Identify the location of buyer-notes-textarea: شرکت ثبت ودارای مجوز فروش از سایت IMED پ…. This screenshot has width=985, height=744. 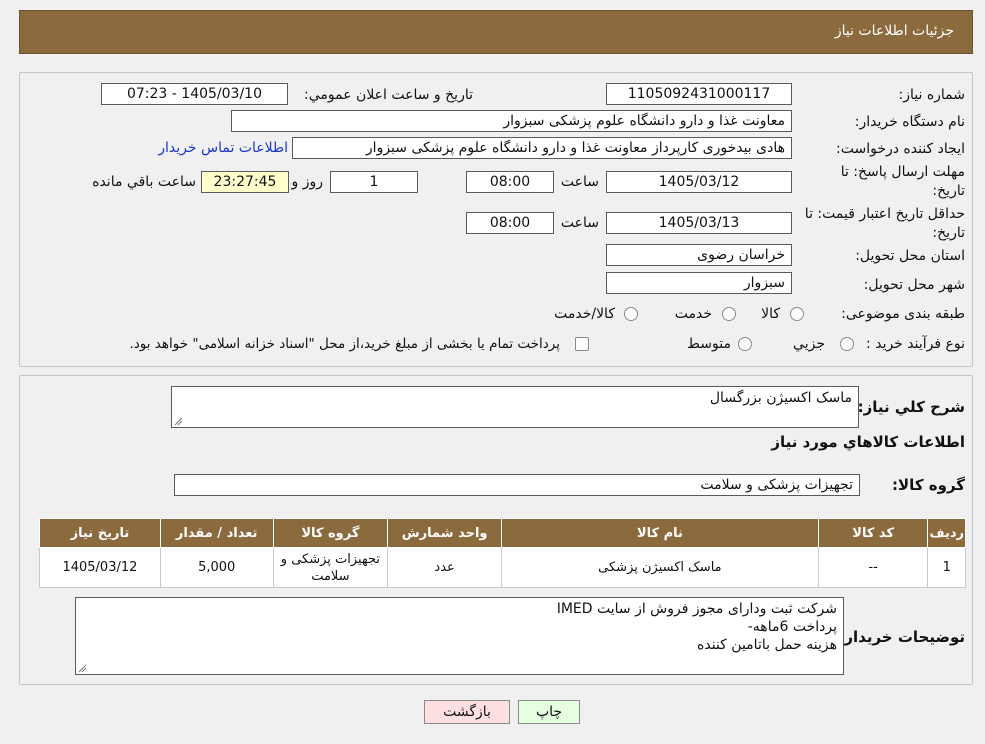
(459, 636).